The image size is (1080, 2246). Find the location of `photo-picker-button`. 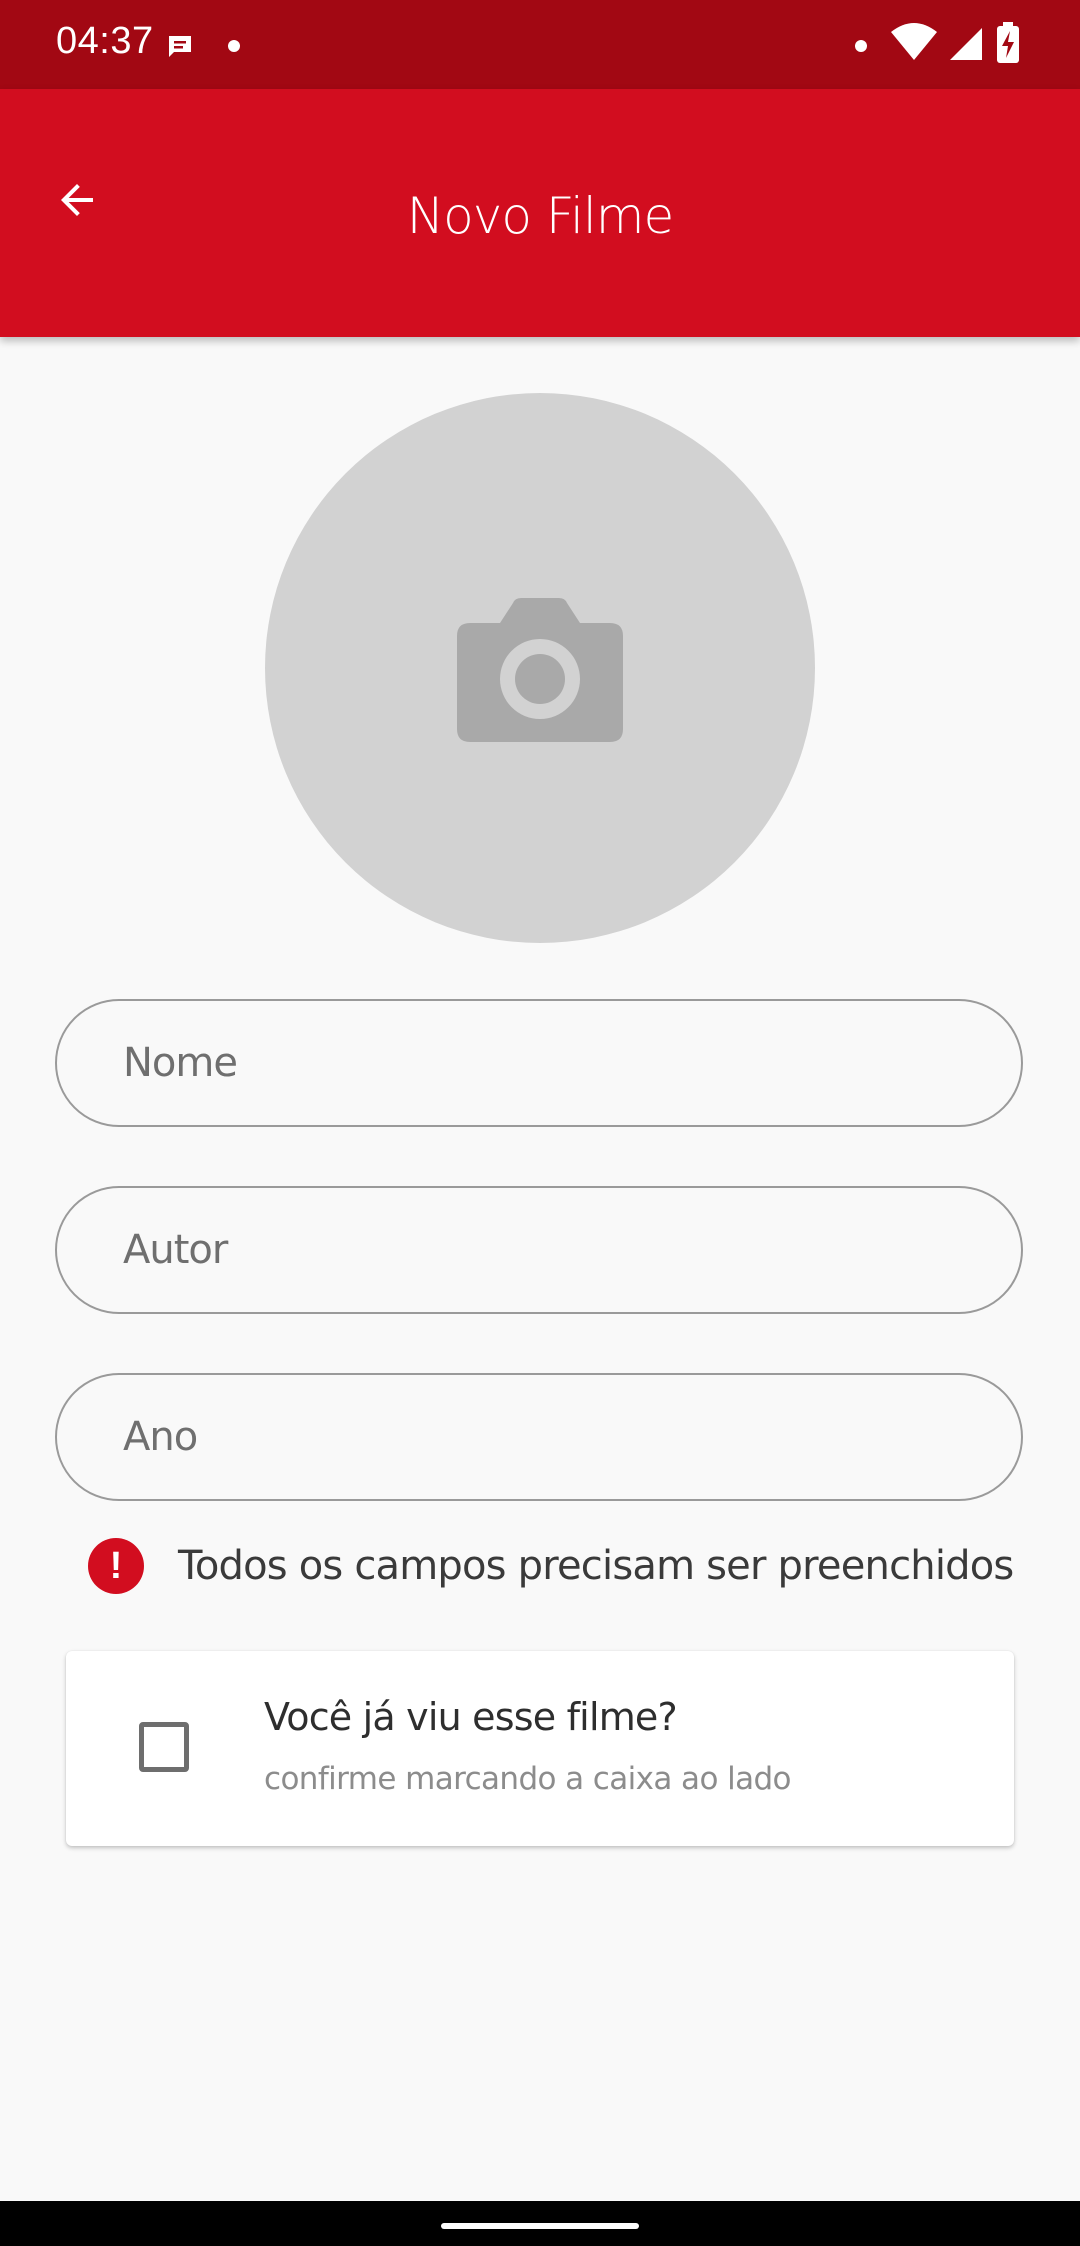

photo-picker-button is located at coordinates (540, 668).